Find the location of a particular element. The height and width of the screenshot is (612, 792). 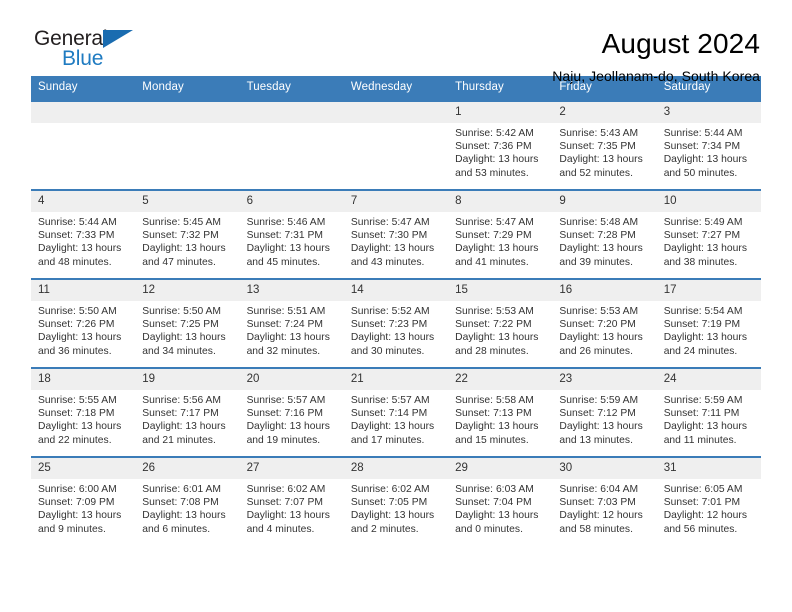

day-detail-line: Sunset: 7:29 PM is located at coordinates (493, 236).